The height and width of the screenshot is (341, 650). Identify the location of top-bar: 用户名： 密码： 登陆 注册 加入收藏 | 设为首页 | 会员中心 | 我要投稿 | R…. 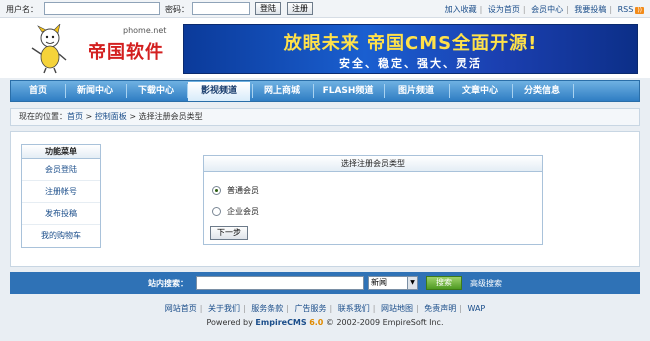
(325, 9).